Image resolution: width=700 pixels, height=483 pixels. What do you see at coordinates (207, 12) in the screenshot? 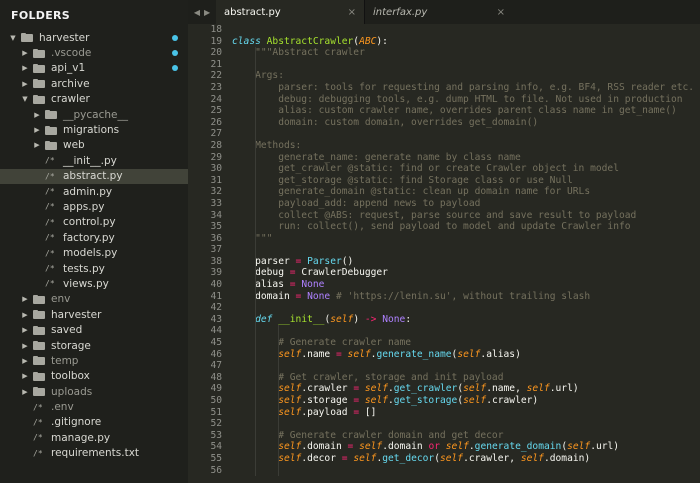
I see `tab-next-icon: ▶` at bounding box center [207, 12].